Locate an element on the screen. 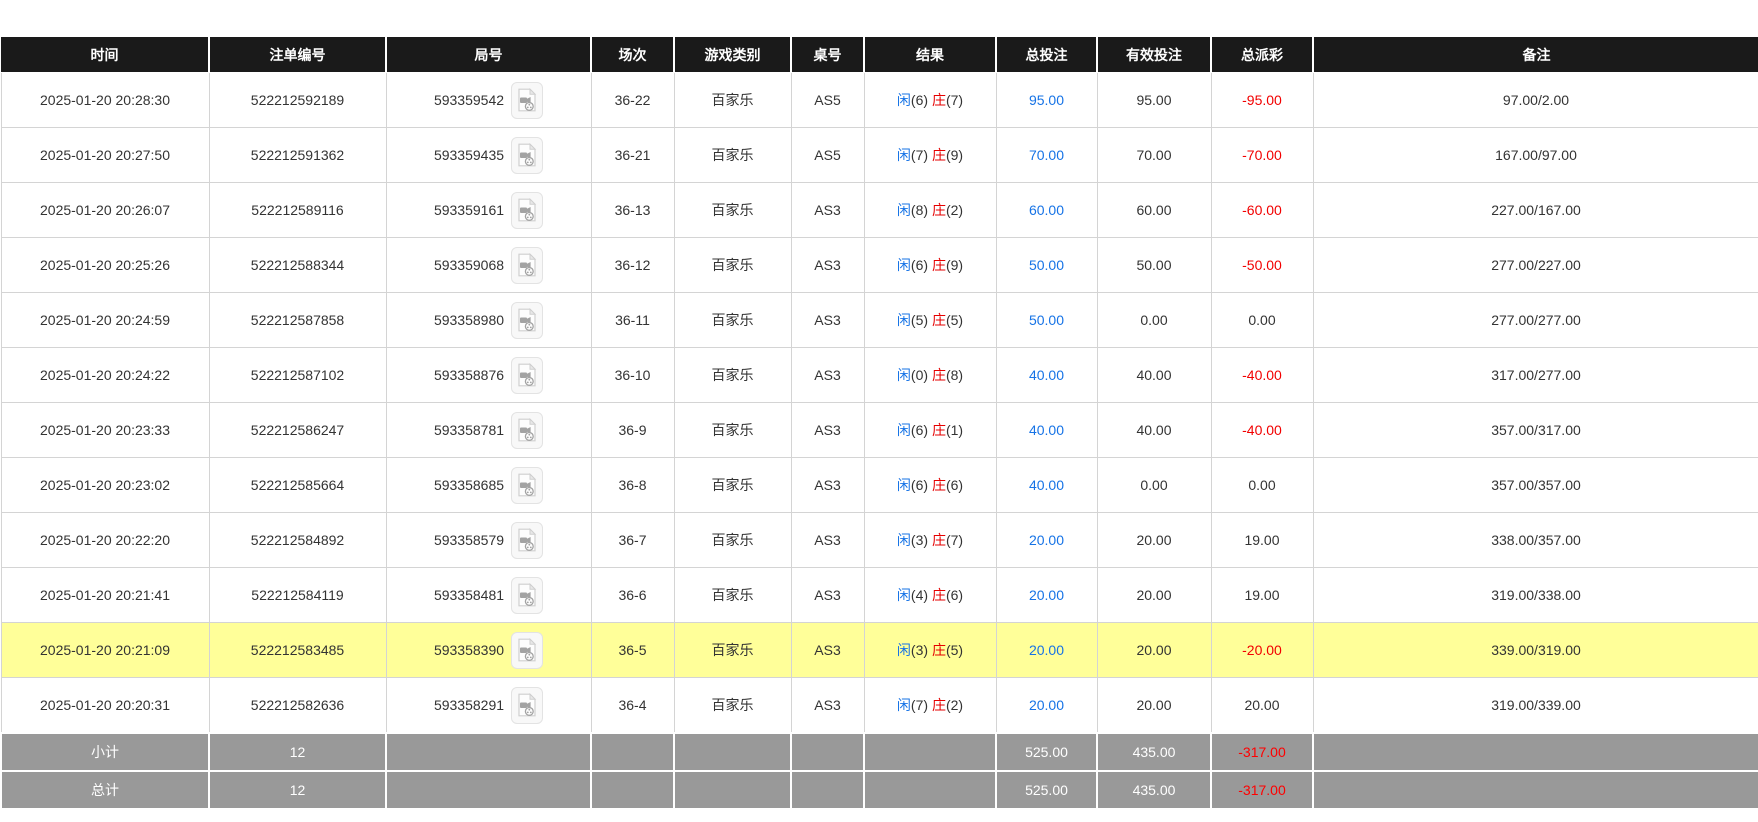 Image resolution: width=1758 pixels, height=822 pixels. bet-id-cell: 522212586247 is located at coordinates (297, 430).